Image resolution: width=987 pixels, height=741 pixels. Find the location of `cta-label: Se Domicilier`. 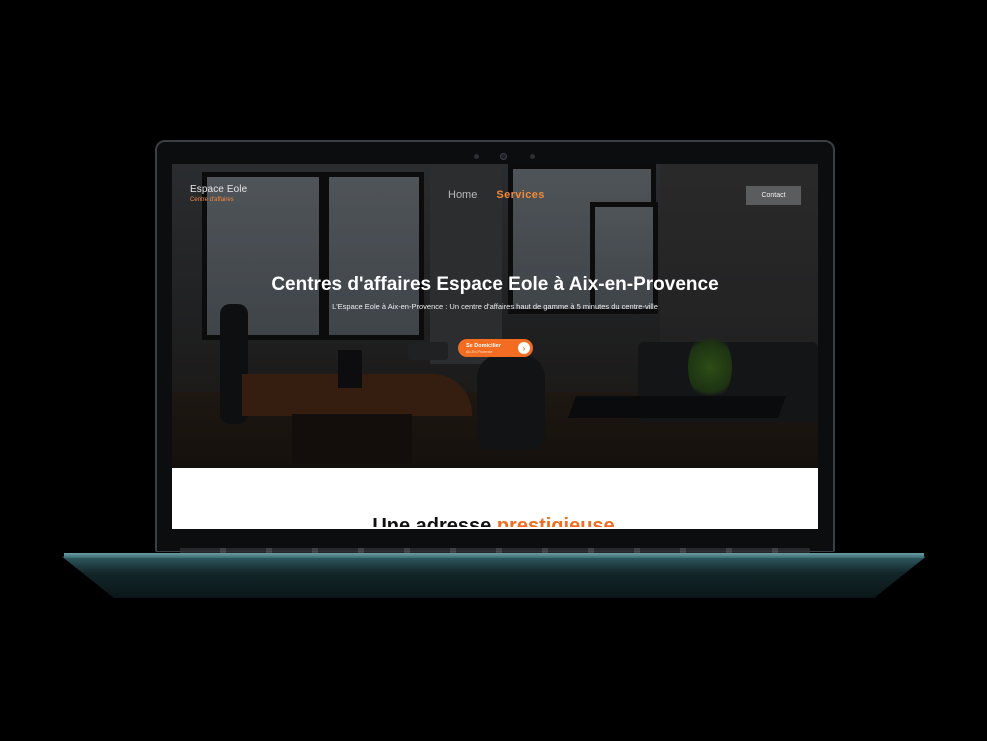

cta-label: Se Domicilier is located at coordinates (483, 345).